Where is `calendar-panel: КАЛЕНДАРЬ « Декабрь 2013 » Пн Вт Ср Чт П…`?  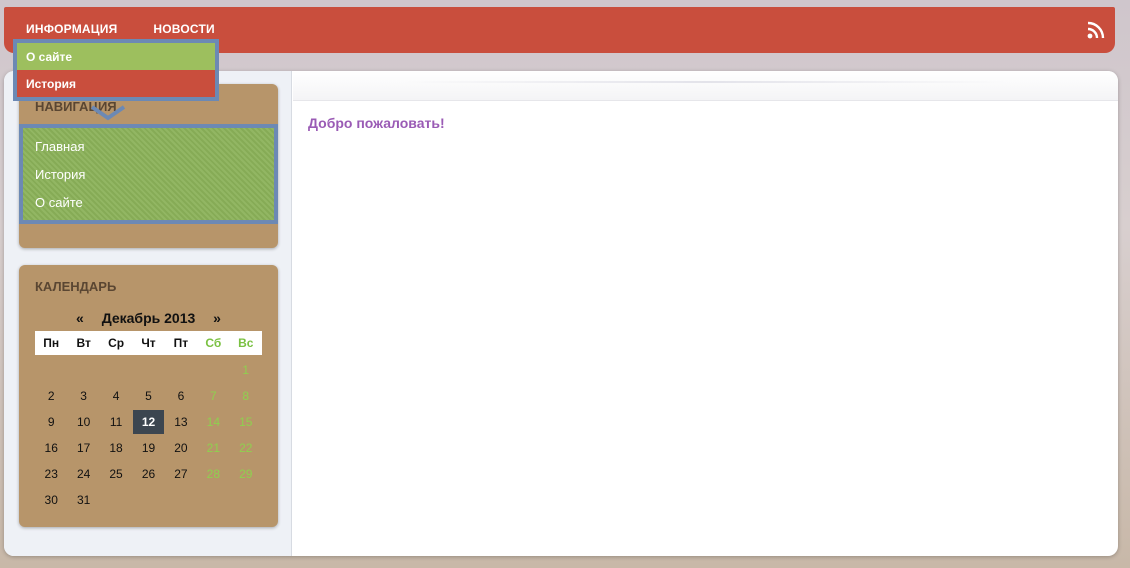
calendar-panel: КАЛЕНДАРЬ « Декабрь 2013 » Пн Вт Ср Чт П… is located at coordinates (148, 396).